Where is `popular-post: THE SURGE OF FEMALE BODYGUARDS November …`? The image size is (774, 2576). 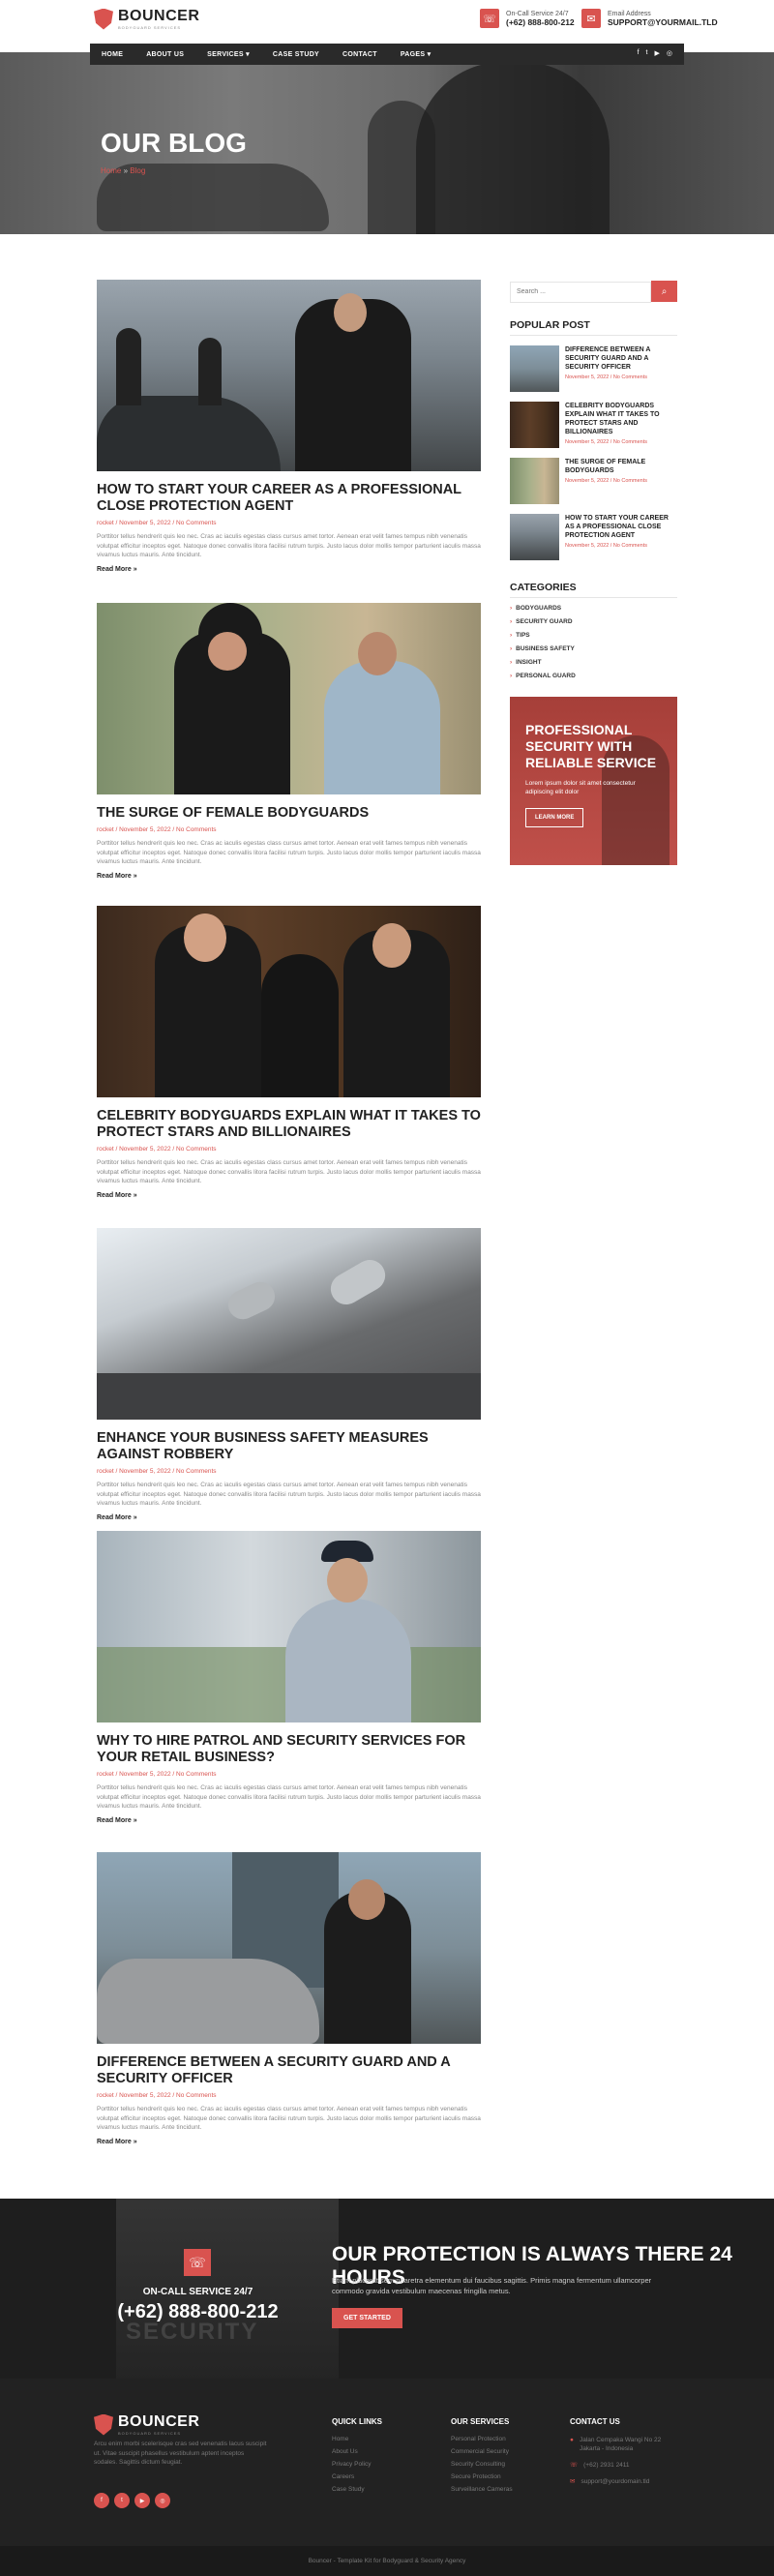
popular-post: THE SURGE OF FEMALE BODYGUARDS November … is located at coordinates (593, 481).